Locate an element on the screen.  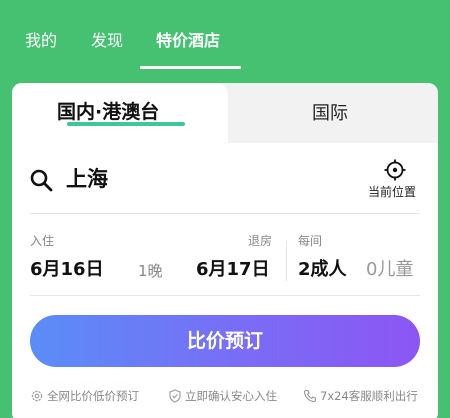
checkin-date: 6月16日 is located at coordinates (67, 270).